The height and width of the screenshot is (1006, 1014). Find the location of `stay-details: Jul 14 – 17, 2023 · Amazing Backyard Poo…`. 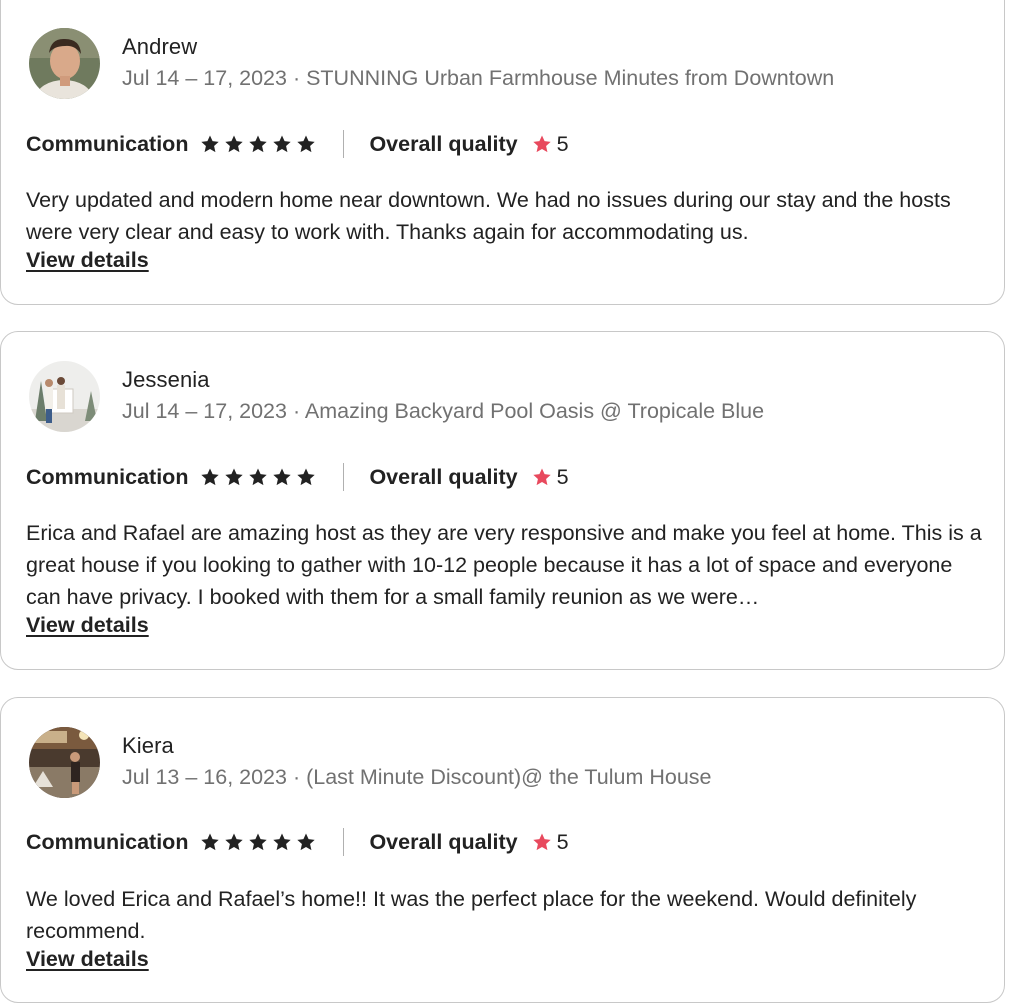

stay-details: Jul 14 – 17, 2023 · Amazing Backyard Poo… is located at coordinates (443, 411).